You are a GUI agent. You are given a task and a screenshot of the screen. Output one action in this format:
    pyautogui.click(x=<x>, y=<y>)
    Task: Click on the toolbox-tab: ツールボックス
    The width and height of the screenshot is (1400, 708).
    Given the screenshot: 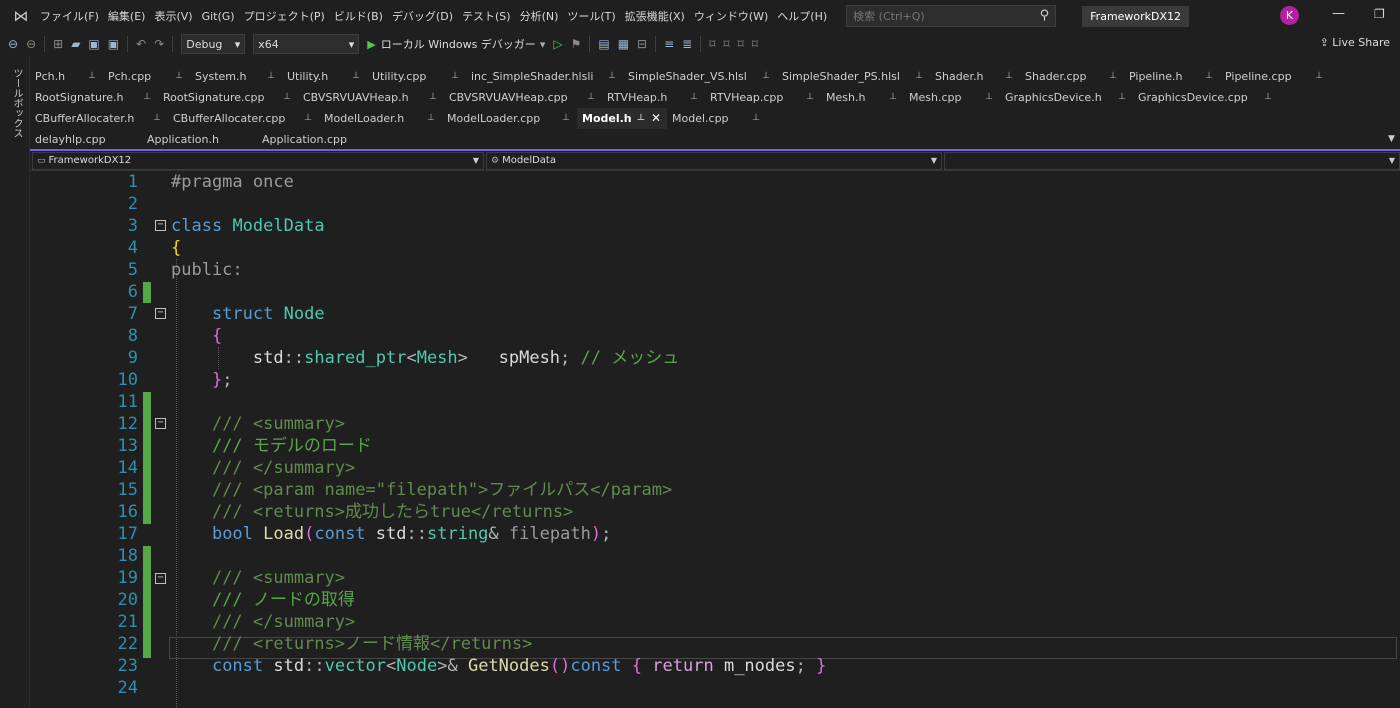 What is the action you would take?
    pyautogui.click(x=16, y=103)
    